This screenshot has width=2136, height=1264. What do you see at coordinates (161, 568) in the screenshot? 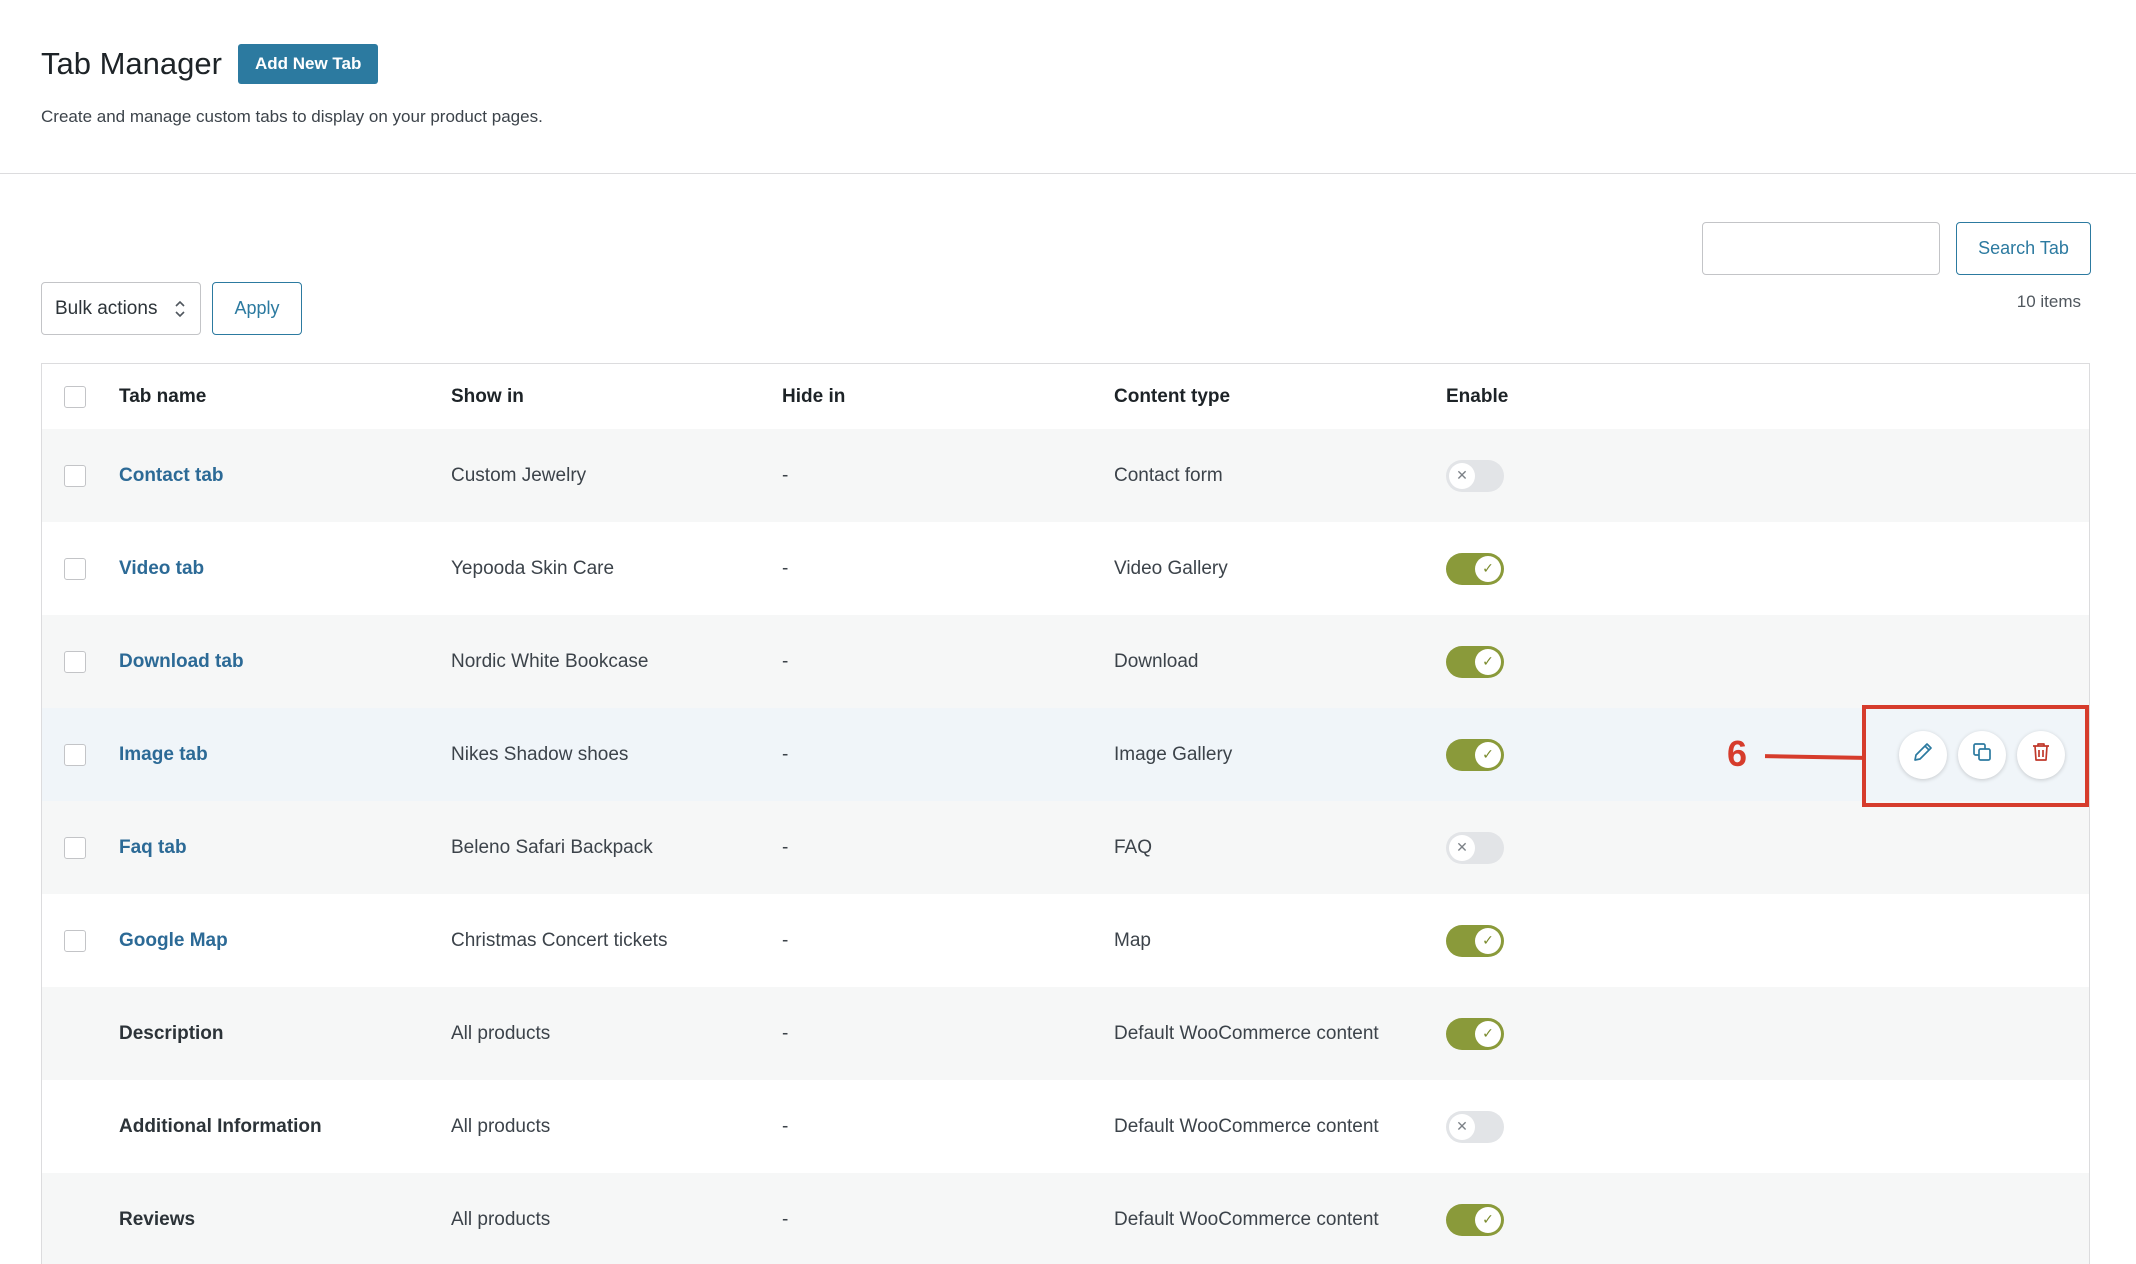
I see `tab-name: Video tab` at bounding box center [161, 568].